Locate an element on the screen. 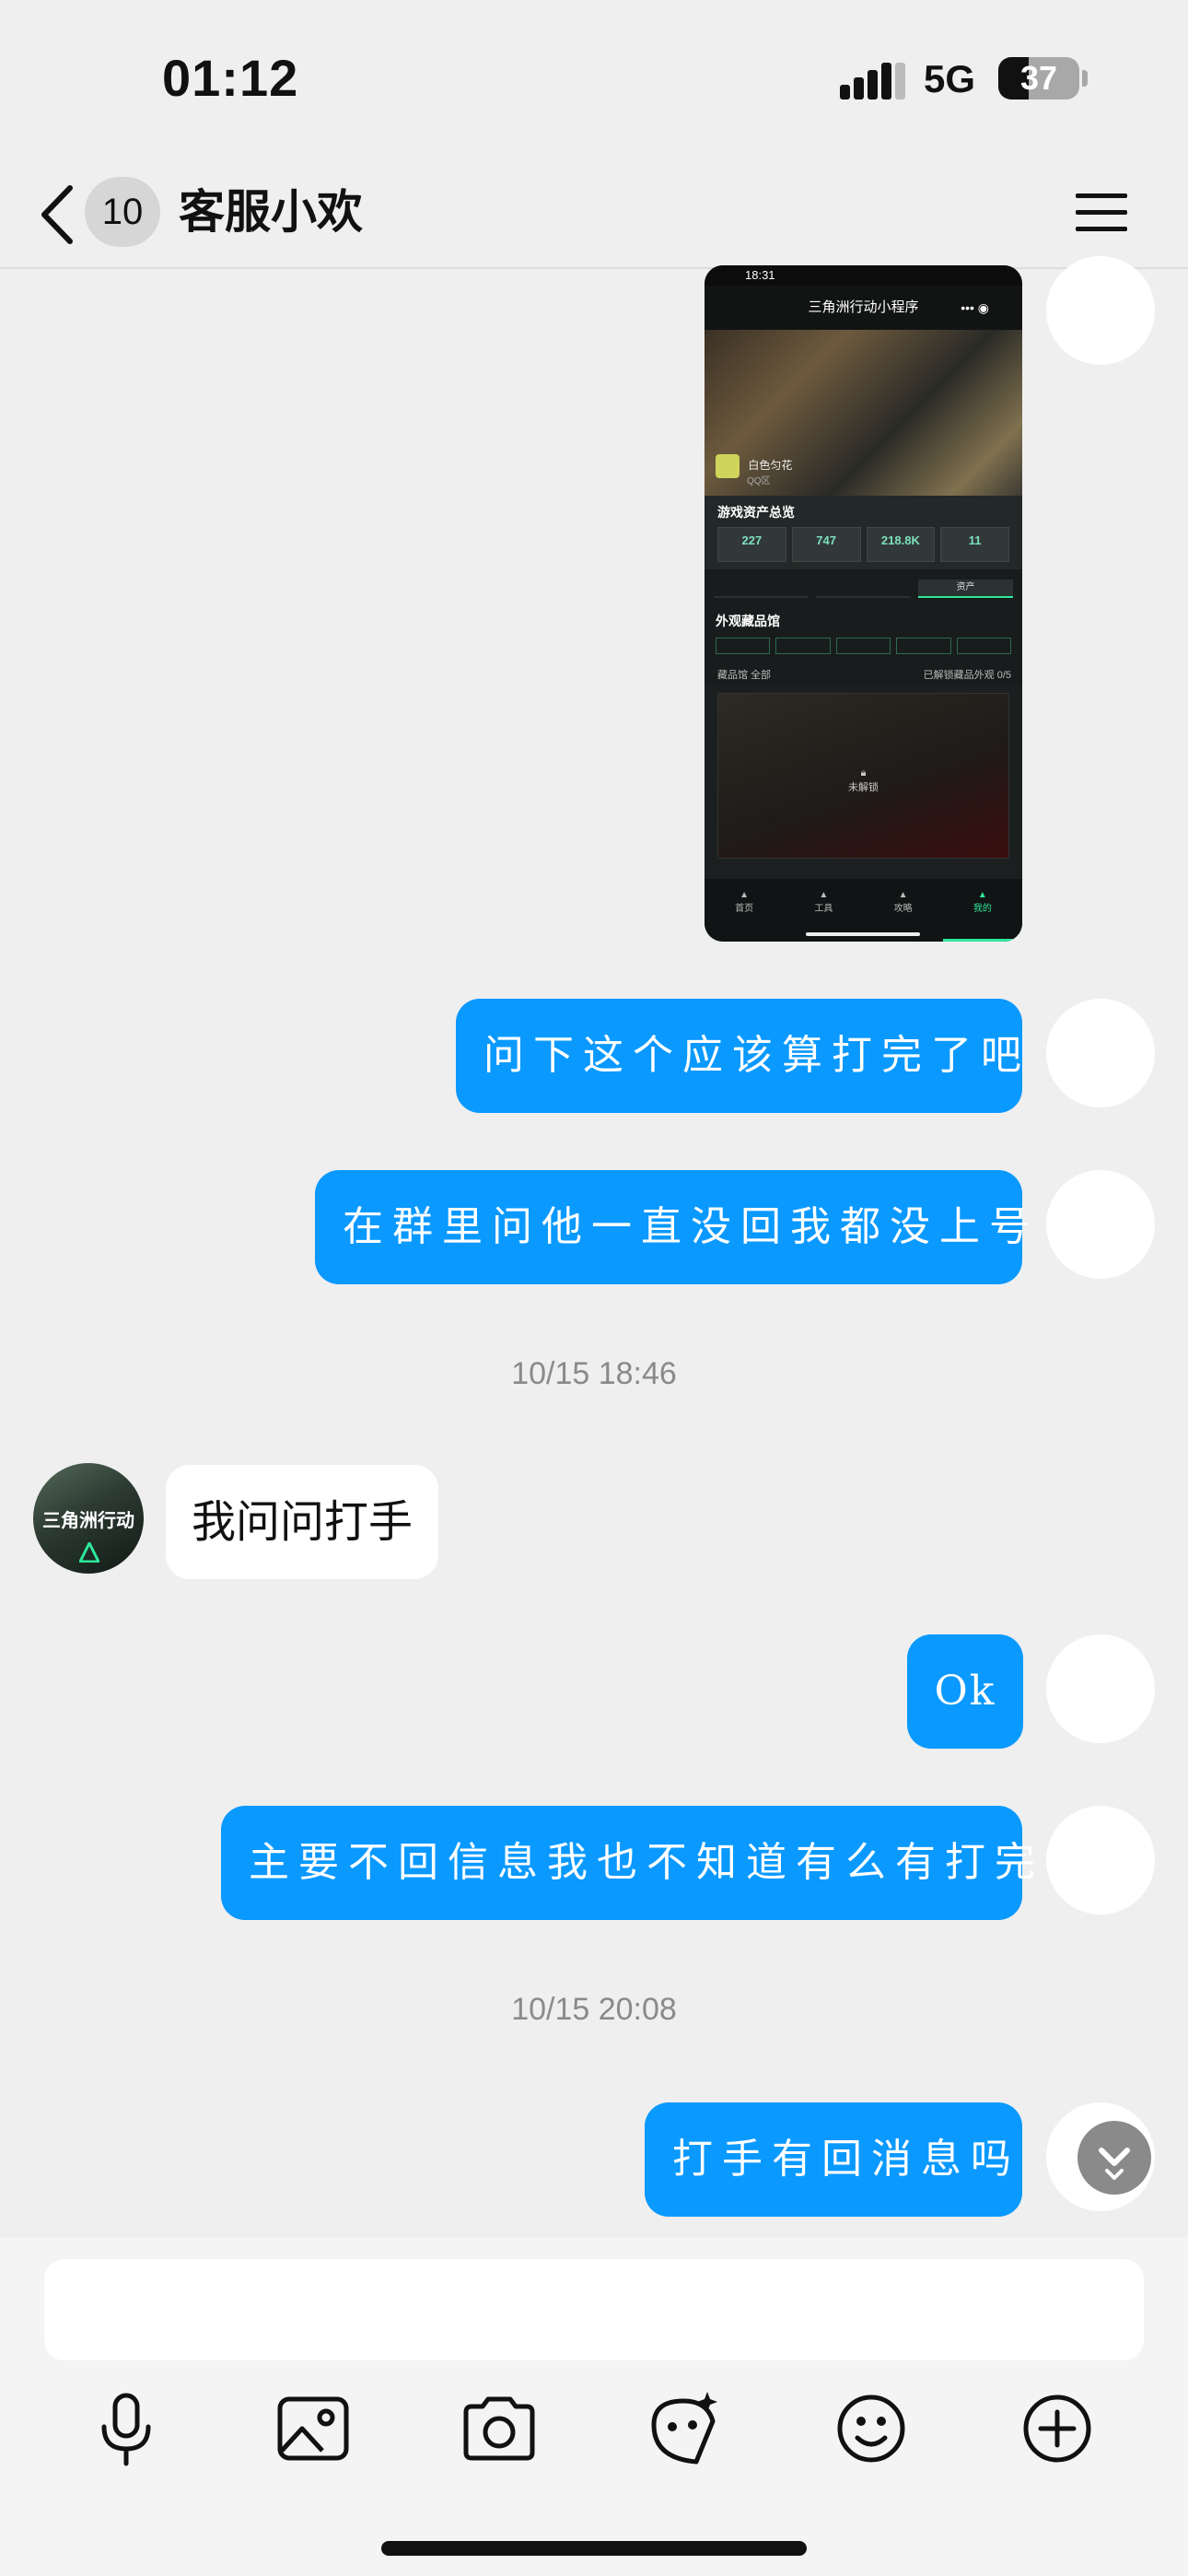 Image resolution: width=1188 pixels, height=2576 pixels. shot-collection-card: 🔒︎ 未解锁 is located at coordinates (863, 776).